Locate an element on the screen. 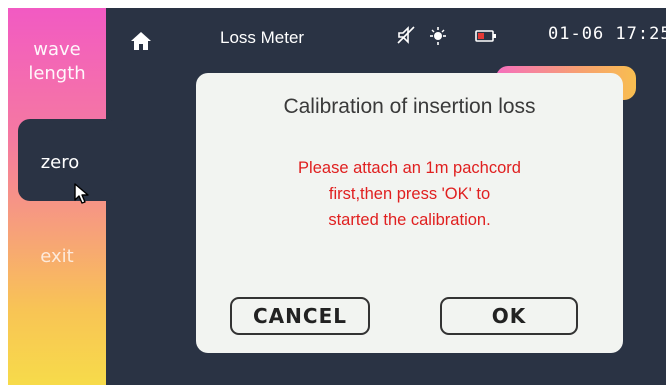 The image size is (666, 385). ok-button: OK is located at coordinates (509, 316).